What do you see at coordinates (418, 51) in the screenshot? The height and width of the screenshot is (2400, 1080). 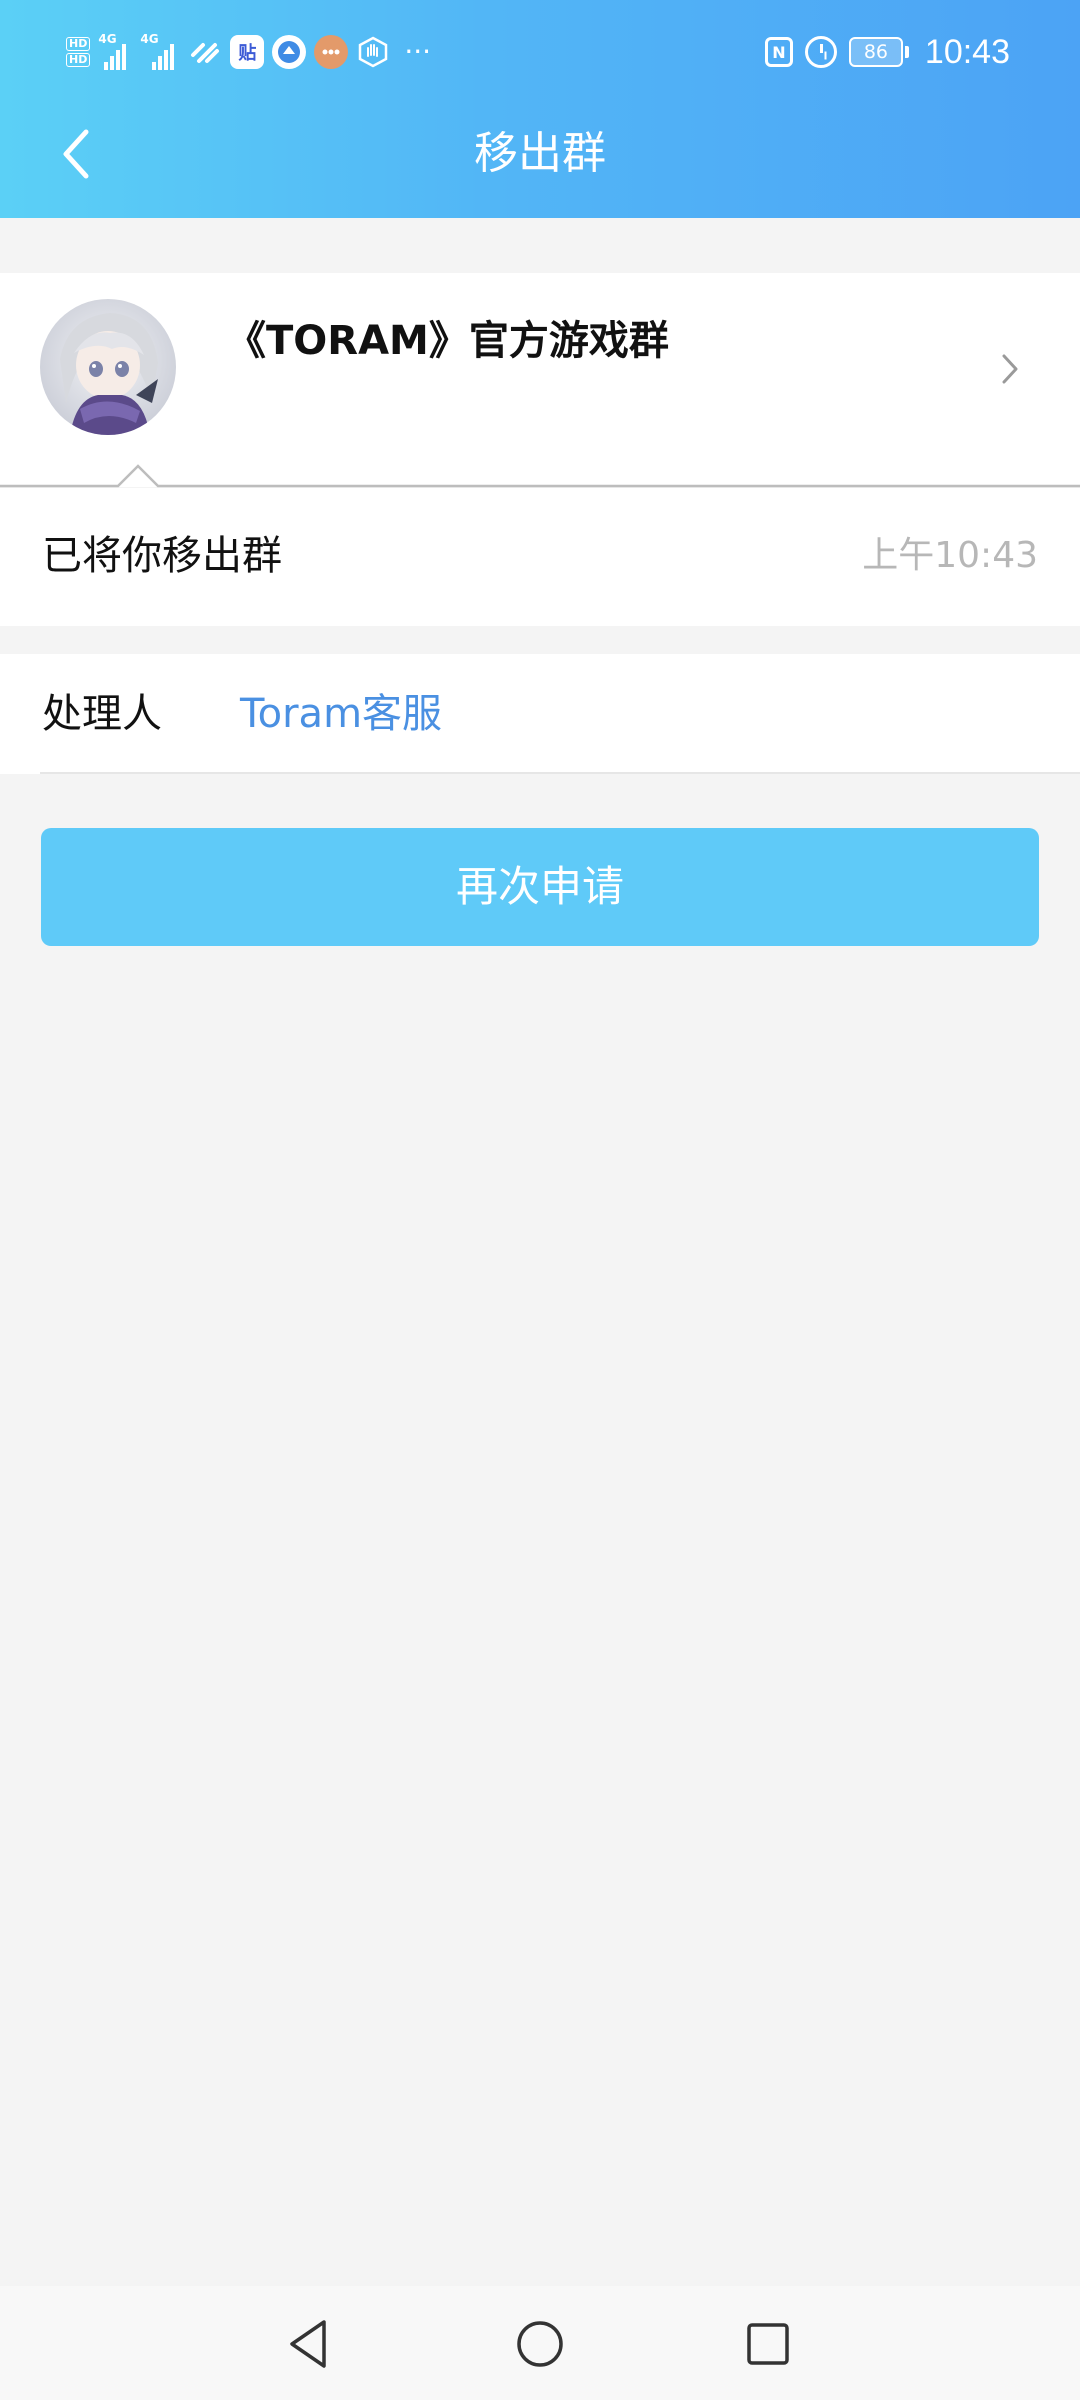 I see `more-notifications-icon: ···` at bounding box center [418, 51].